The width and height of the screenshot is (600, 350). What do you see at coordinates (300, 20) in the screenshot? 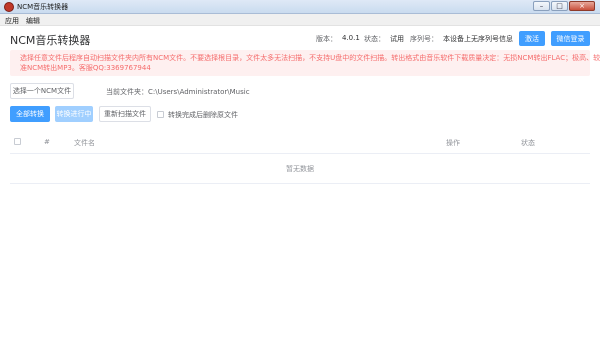
I see `menu-bar: 应用 编辑` at bounding box center [300, 20].